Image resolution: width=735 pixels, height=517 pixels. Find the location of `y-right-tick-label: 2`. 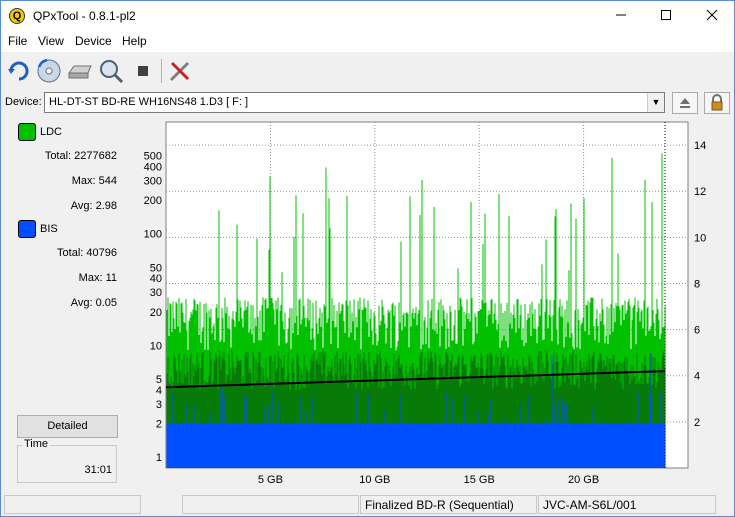

y-right-tick-label: 2 is located at coordinates (697, 423).